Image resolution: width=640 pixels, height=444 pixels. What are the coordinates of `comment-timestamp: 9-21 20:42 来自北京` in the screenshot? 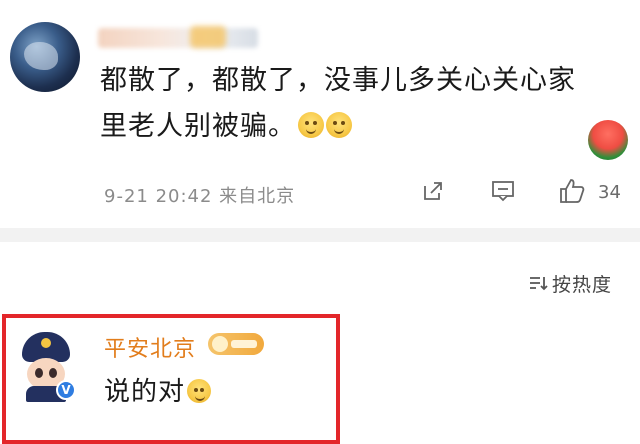 It's located at (200, 196).